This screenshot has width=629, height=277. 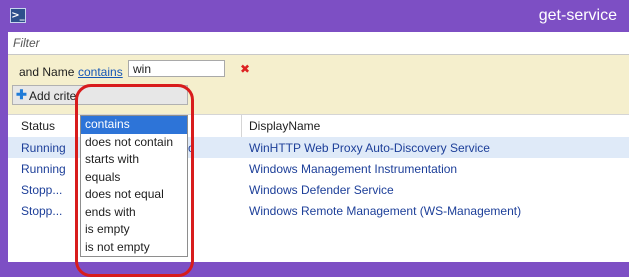 I want to click on dropdown-option-is-empty: is empty, so click(x=134, y=230).